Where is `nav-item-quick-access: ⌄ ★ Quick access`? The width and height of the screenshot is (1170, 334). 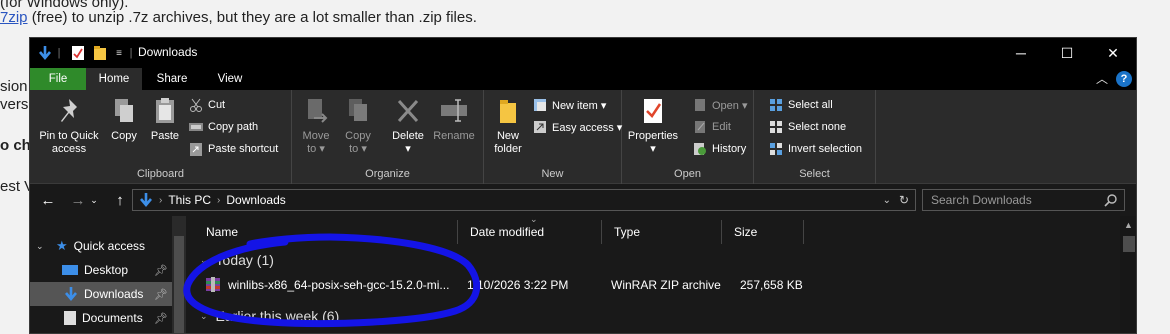
nav-item-quick-access: ⌄ ★ Quick access is located at coordinates (101, 246).